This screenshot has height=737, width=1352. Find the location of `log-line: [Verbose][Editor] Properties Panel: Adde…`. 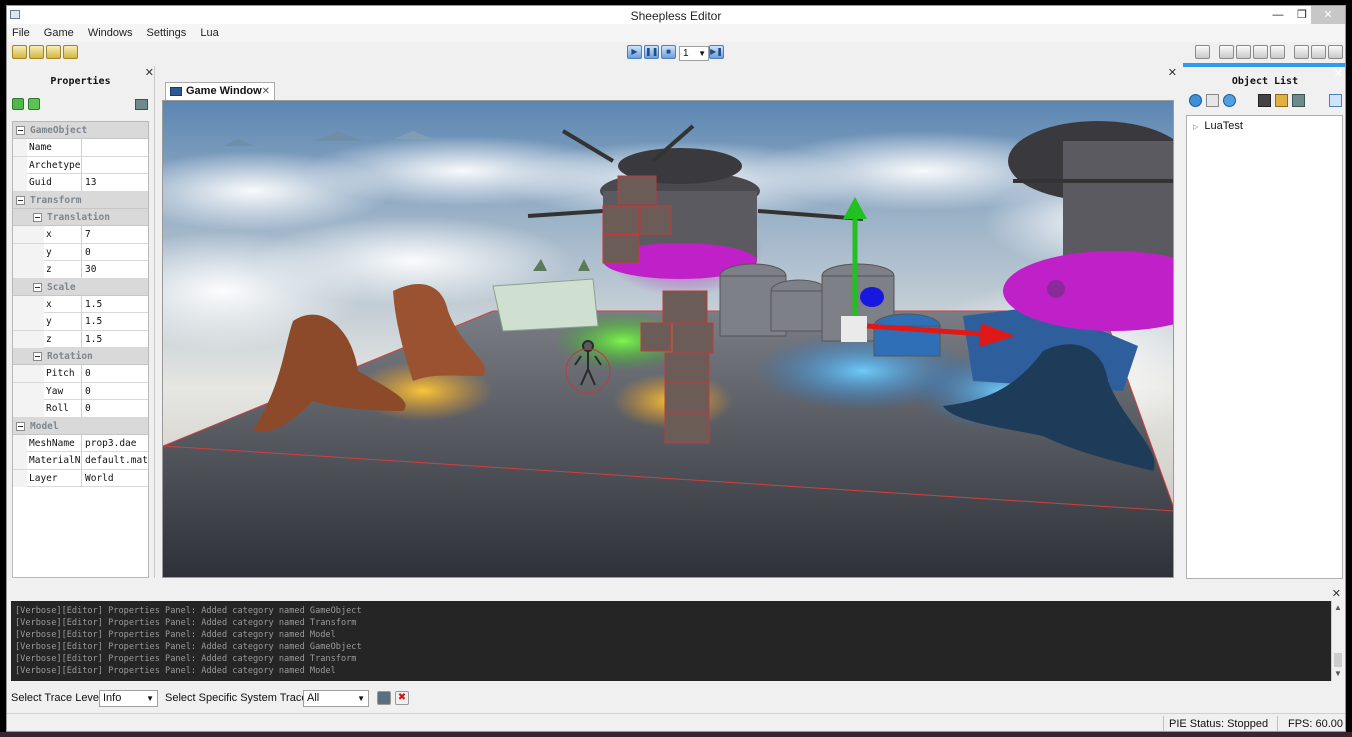

log-line: [Verbose][Editor] Properties Panel: Adde… is located at coordinates (186, 659).